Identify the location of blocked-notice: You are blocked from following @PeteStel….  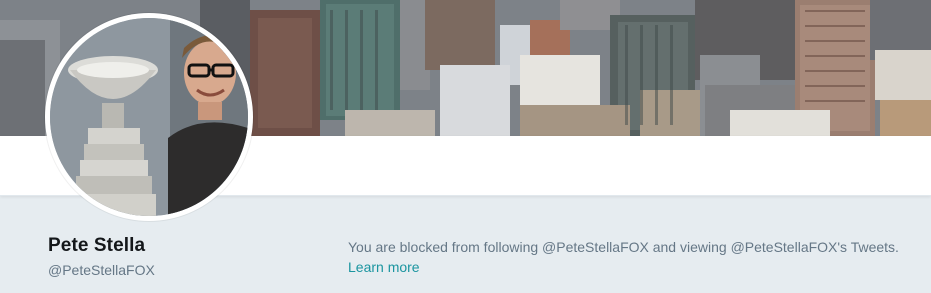
(635, 257).